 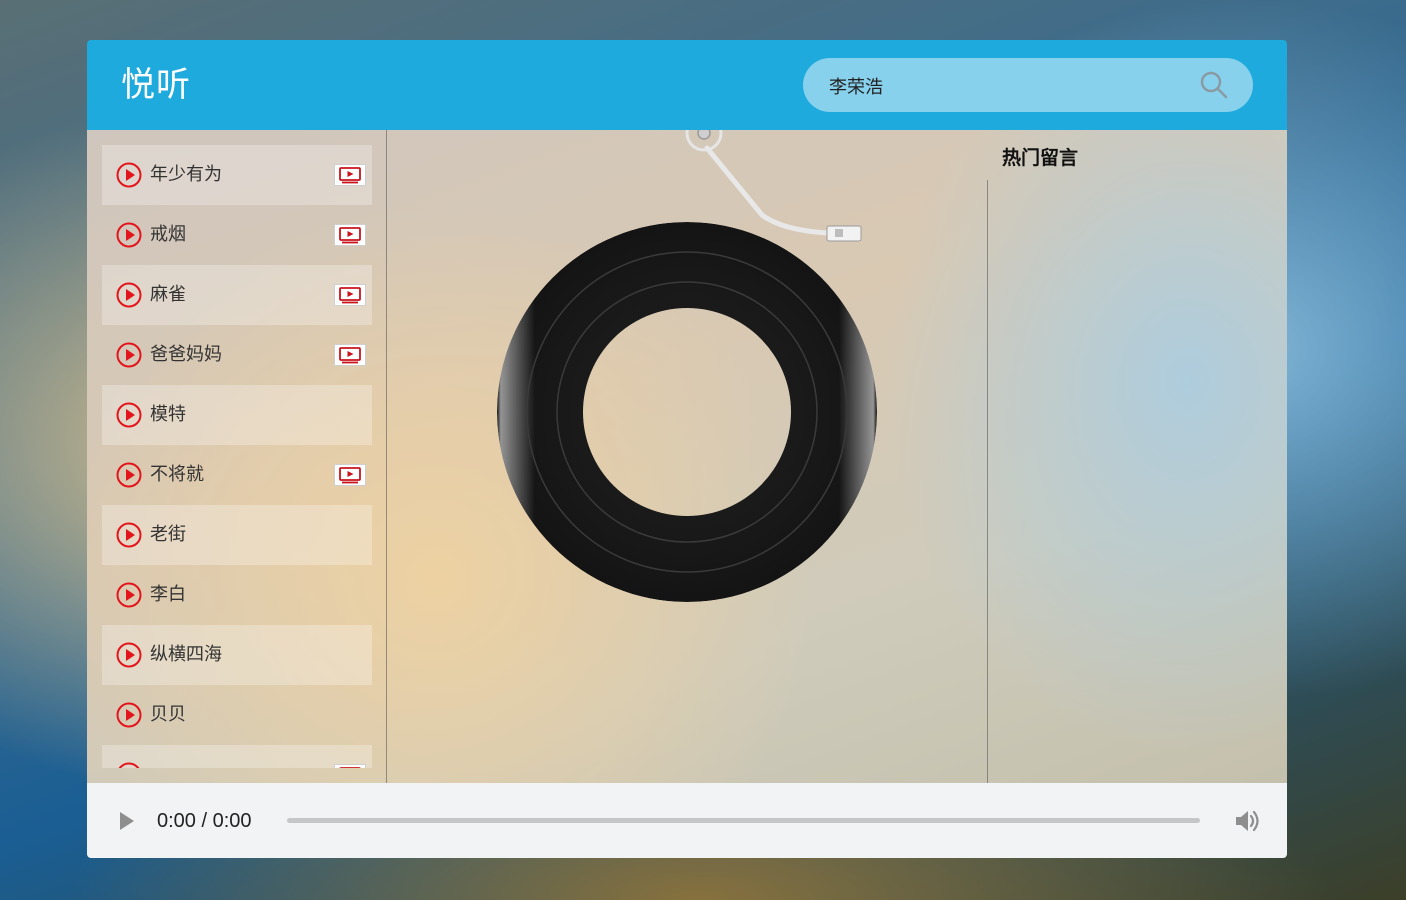 I want to click on song-name: 模特, so click(x=168, y=414).